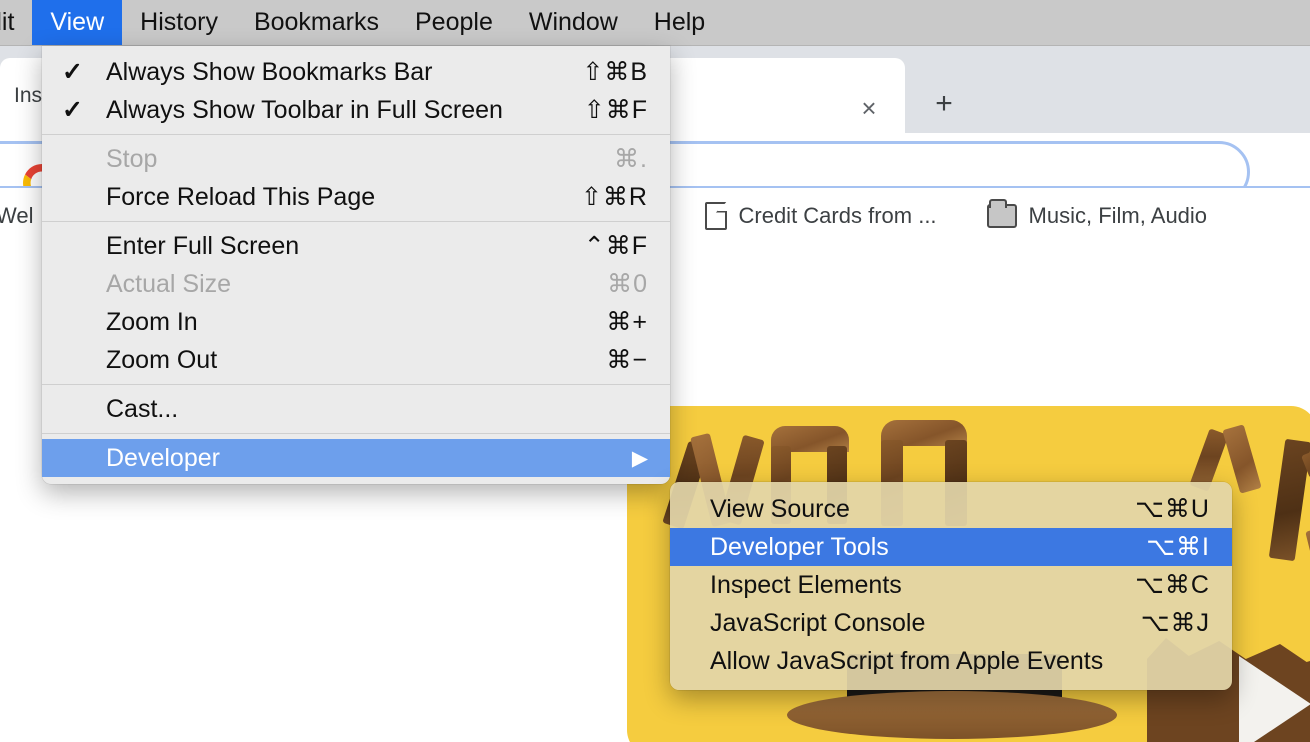 Image resolution: width=1310 pixels, height=742 pixels. What do you see at coordinates (799, 546) in the screenshot?
I see `submenu-item-label: Developer Tools` at bounding box center [799, 546].